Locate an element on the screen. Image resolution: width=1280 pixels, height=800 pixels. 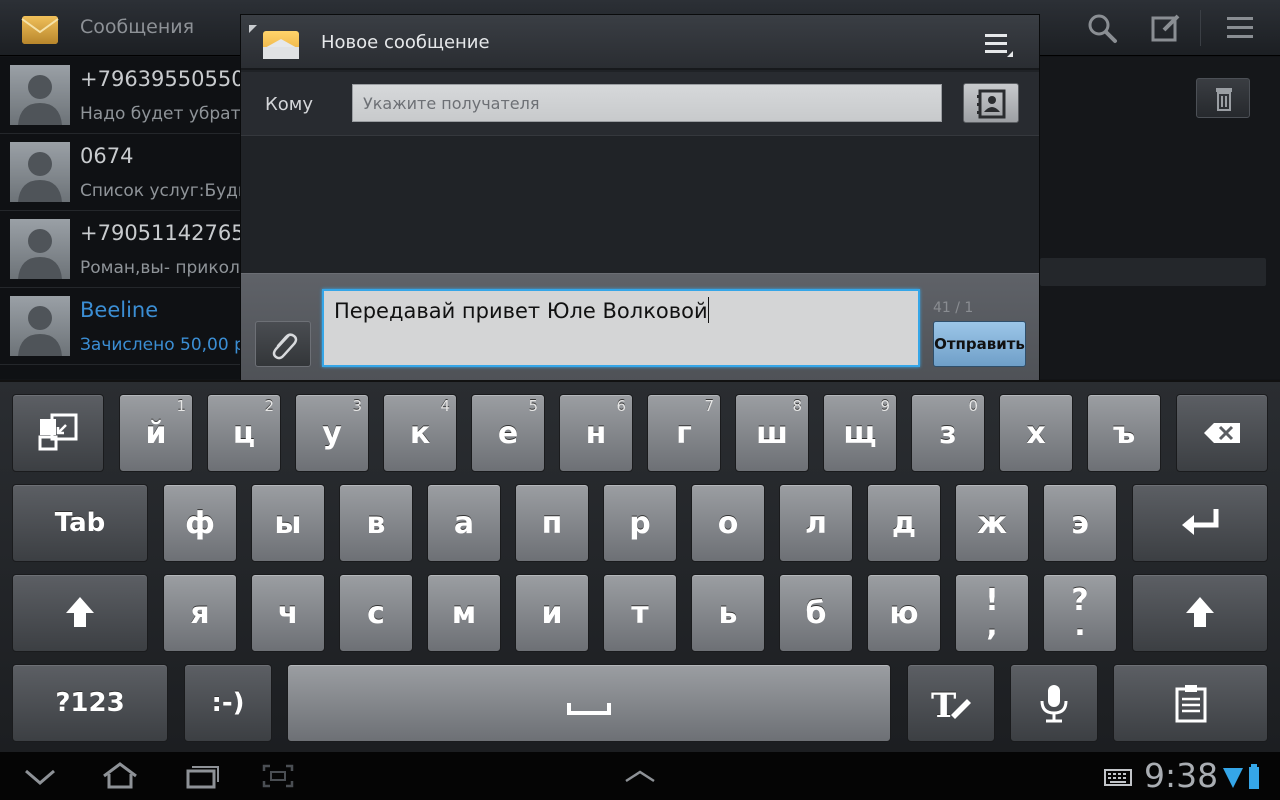
recipient-input is located at coordinates (647, 103).